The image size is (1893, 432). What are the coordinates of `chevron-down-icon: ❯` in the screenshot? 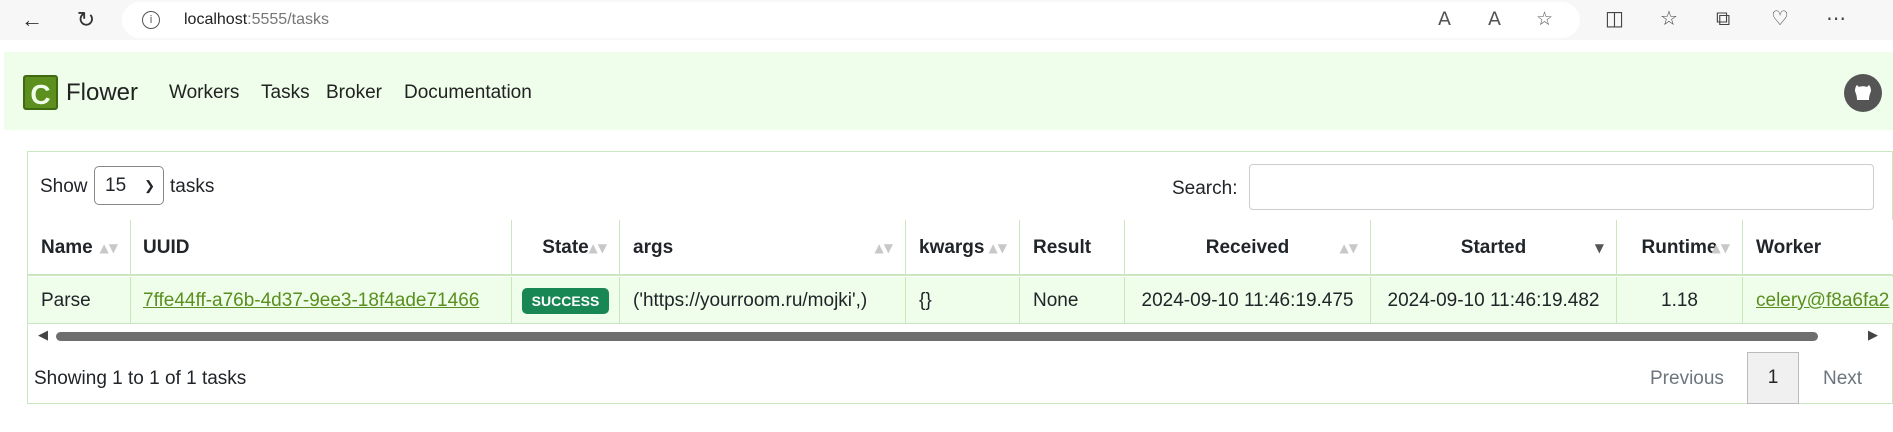 It's located at (149, 185).